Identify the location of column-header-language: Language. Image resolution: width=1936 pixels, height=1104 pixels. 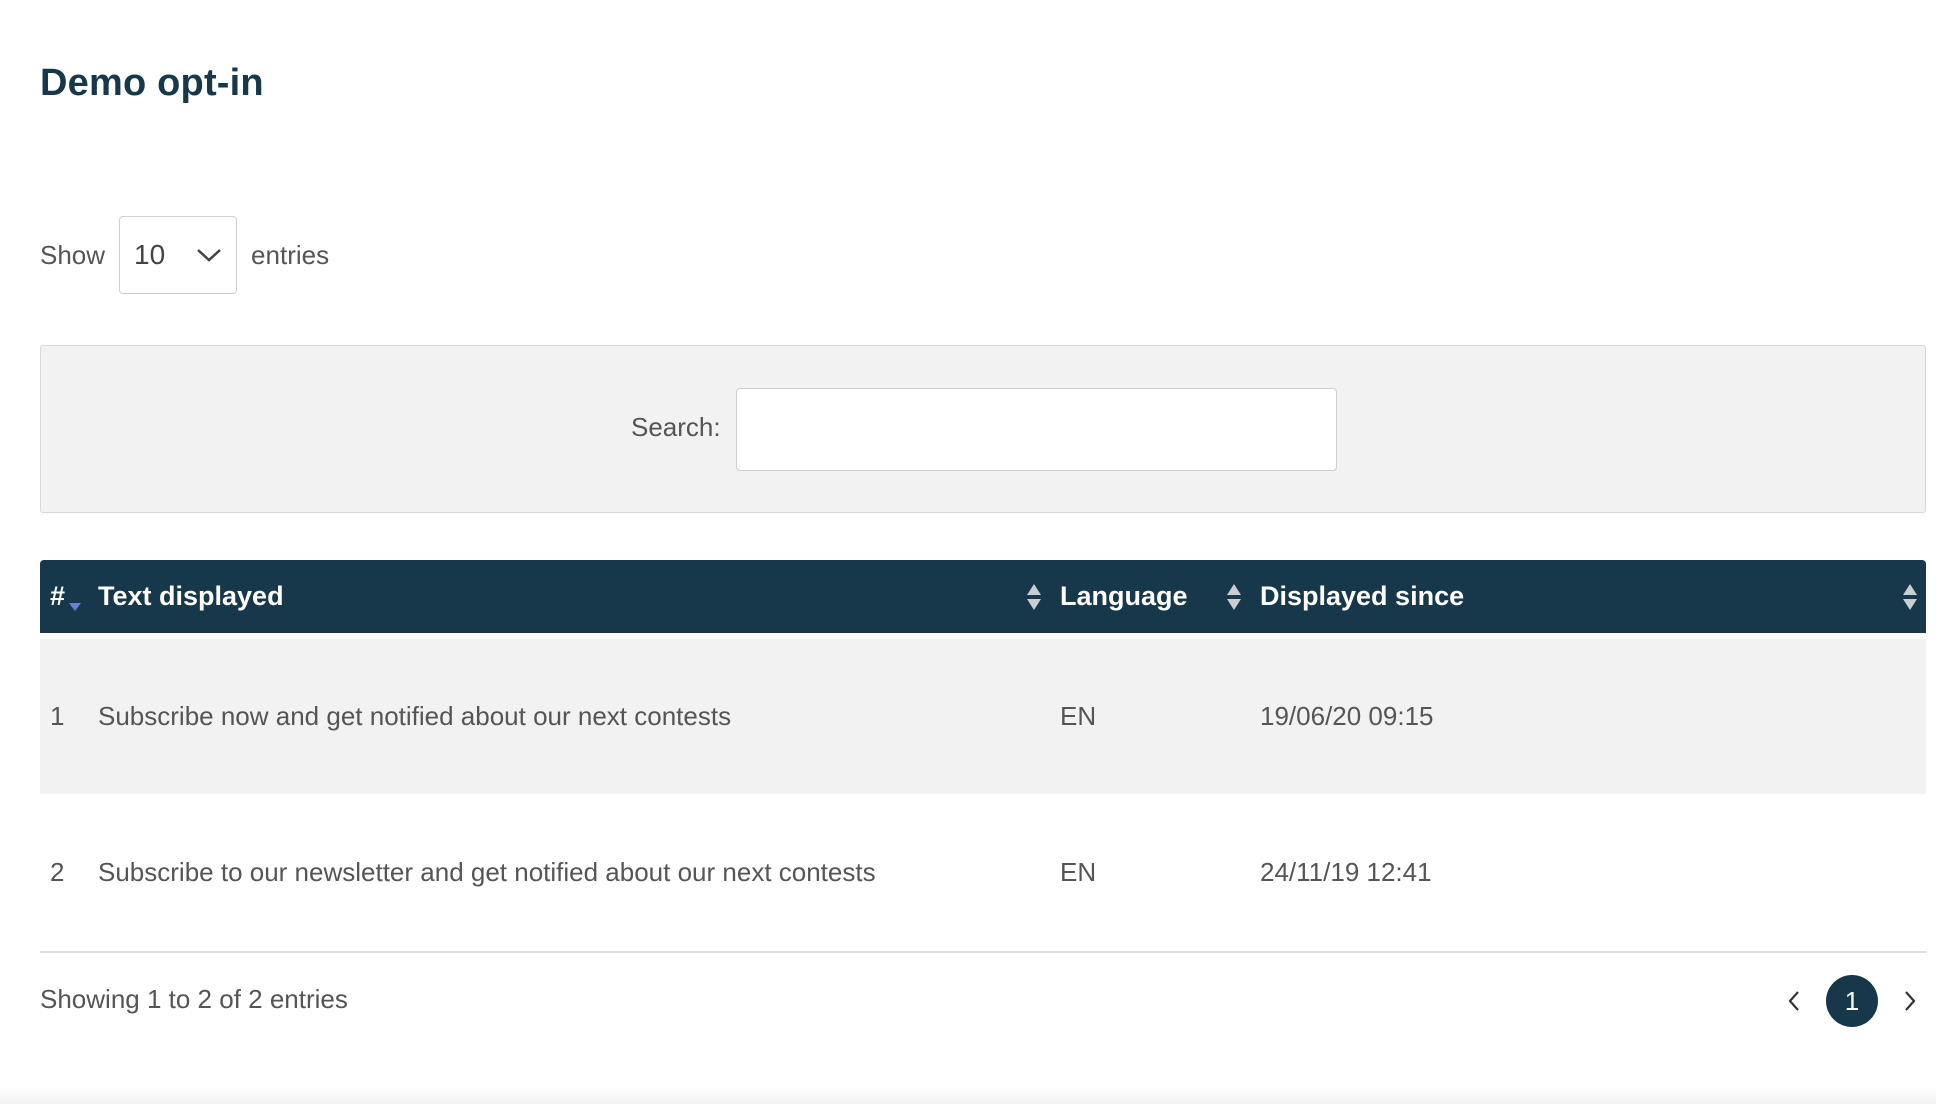
(1150, 598).